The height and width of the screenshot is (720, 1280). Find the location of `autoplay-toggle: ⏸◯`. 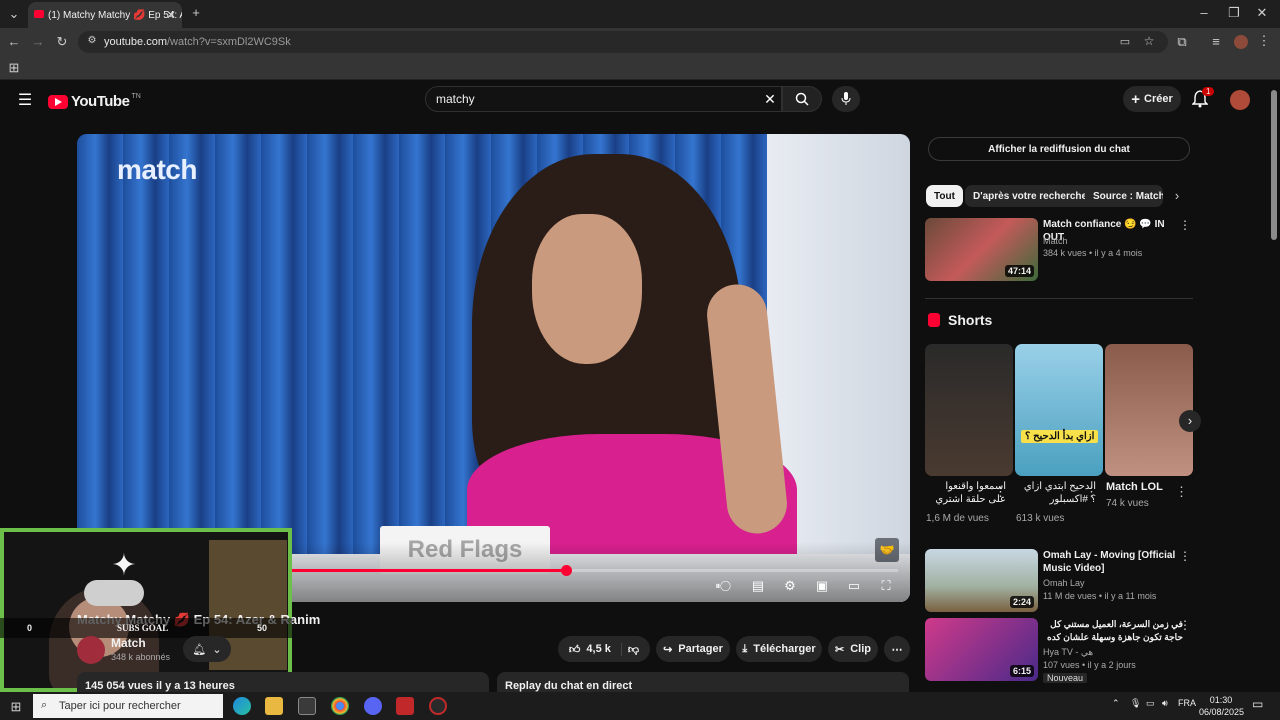

autoplay-toggle: ⏸◯ is located at coordinates (723, 586).